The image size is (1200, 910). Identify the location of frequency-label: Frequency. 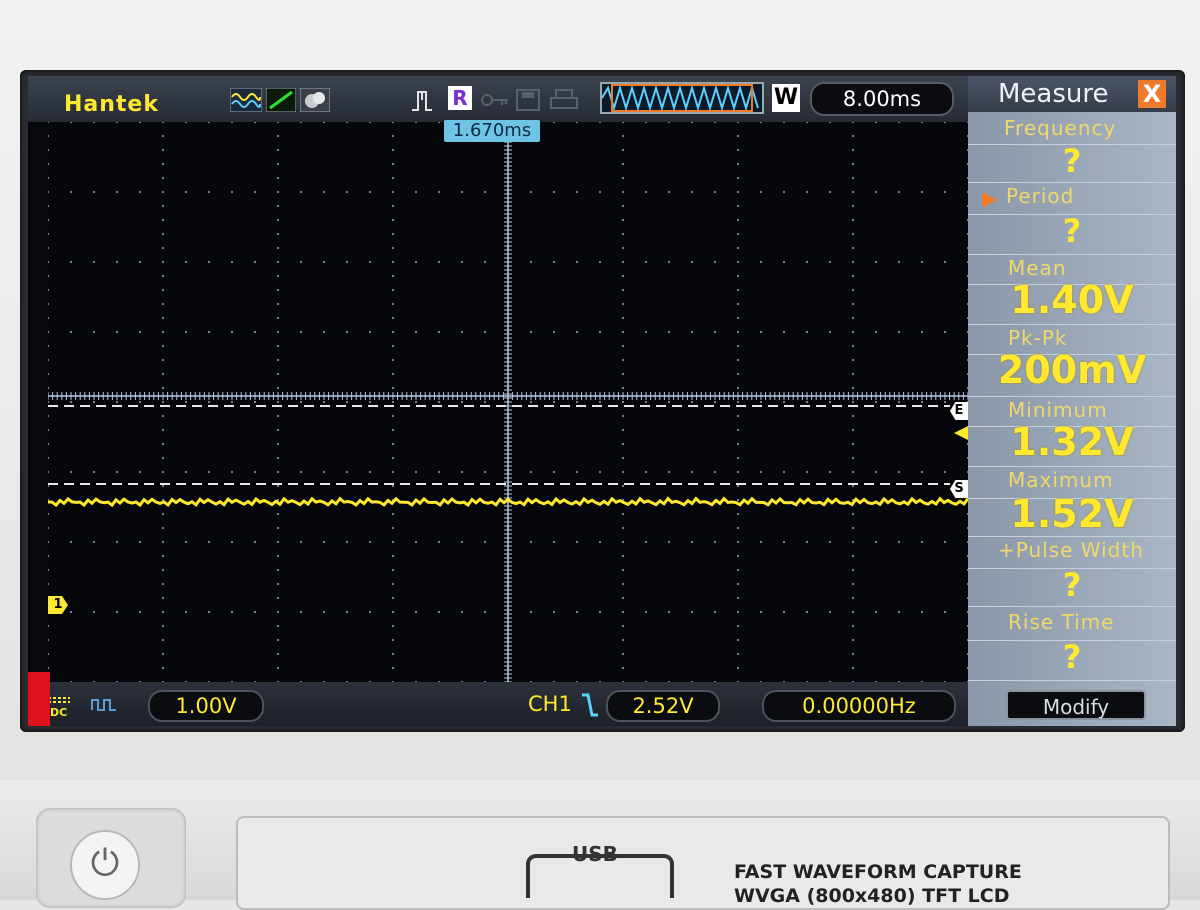
(1060, 128).